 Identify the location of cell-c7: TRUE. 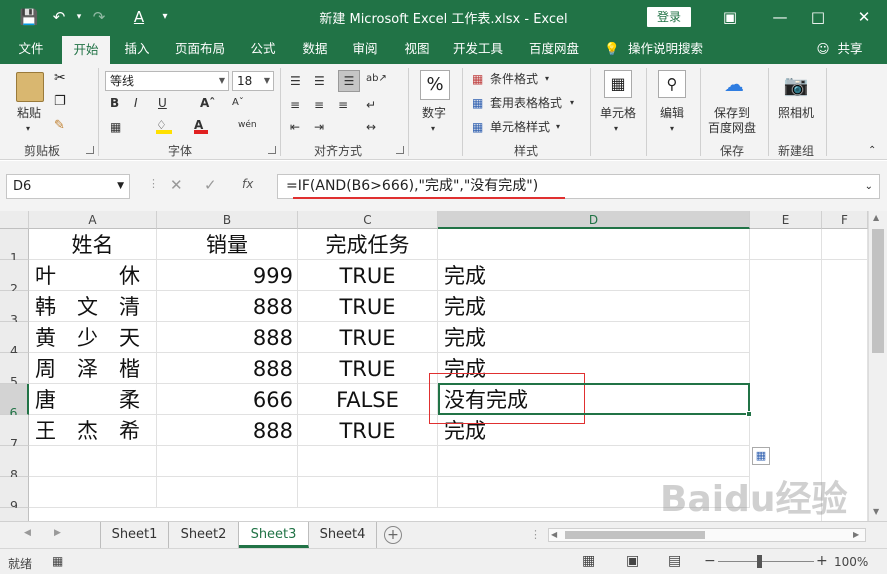
(368, 430).